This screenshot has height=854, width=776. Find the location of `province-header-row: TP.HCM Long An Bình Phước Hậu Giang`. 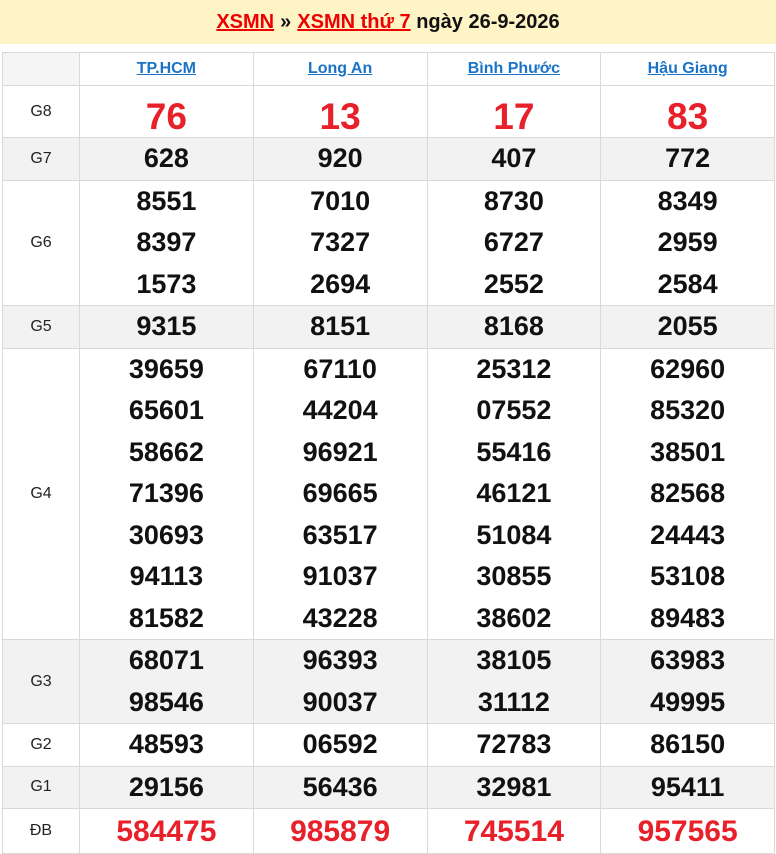

province-header-row: TP.HCM Long An Bình Phước Hậu Giang is located at coordinates (388, 69).